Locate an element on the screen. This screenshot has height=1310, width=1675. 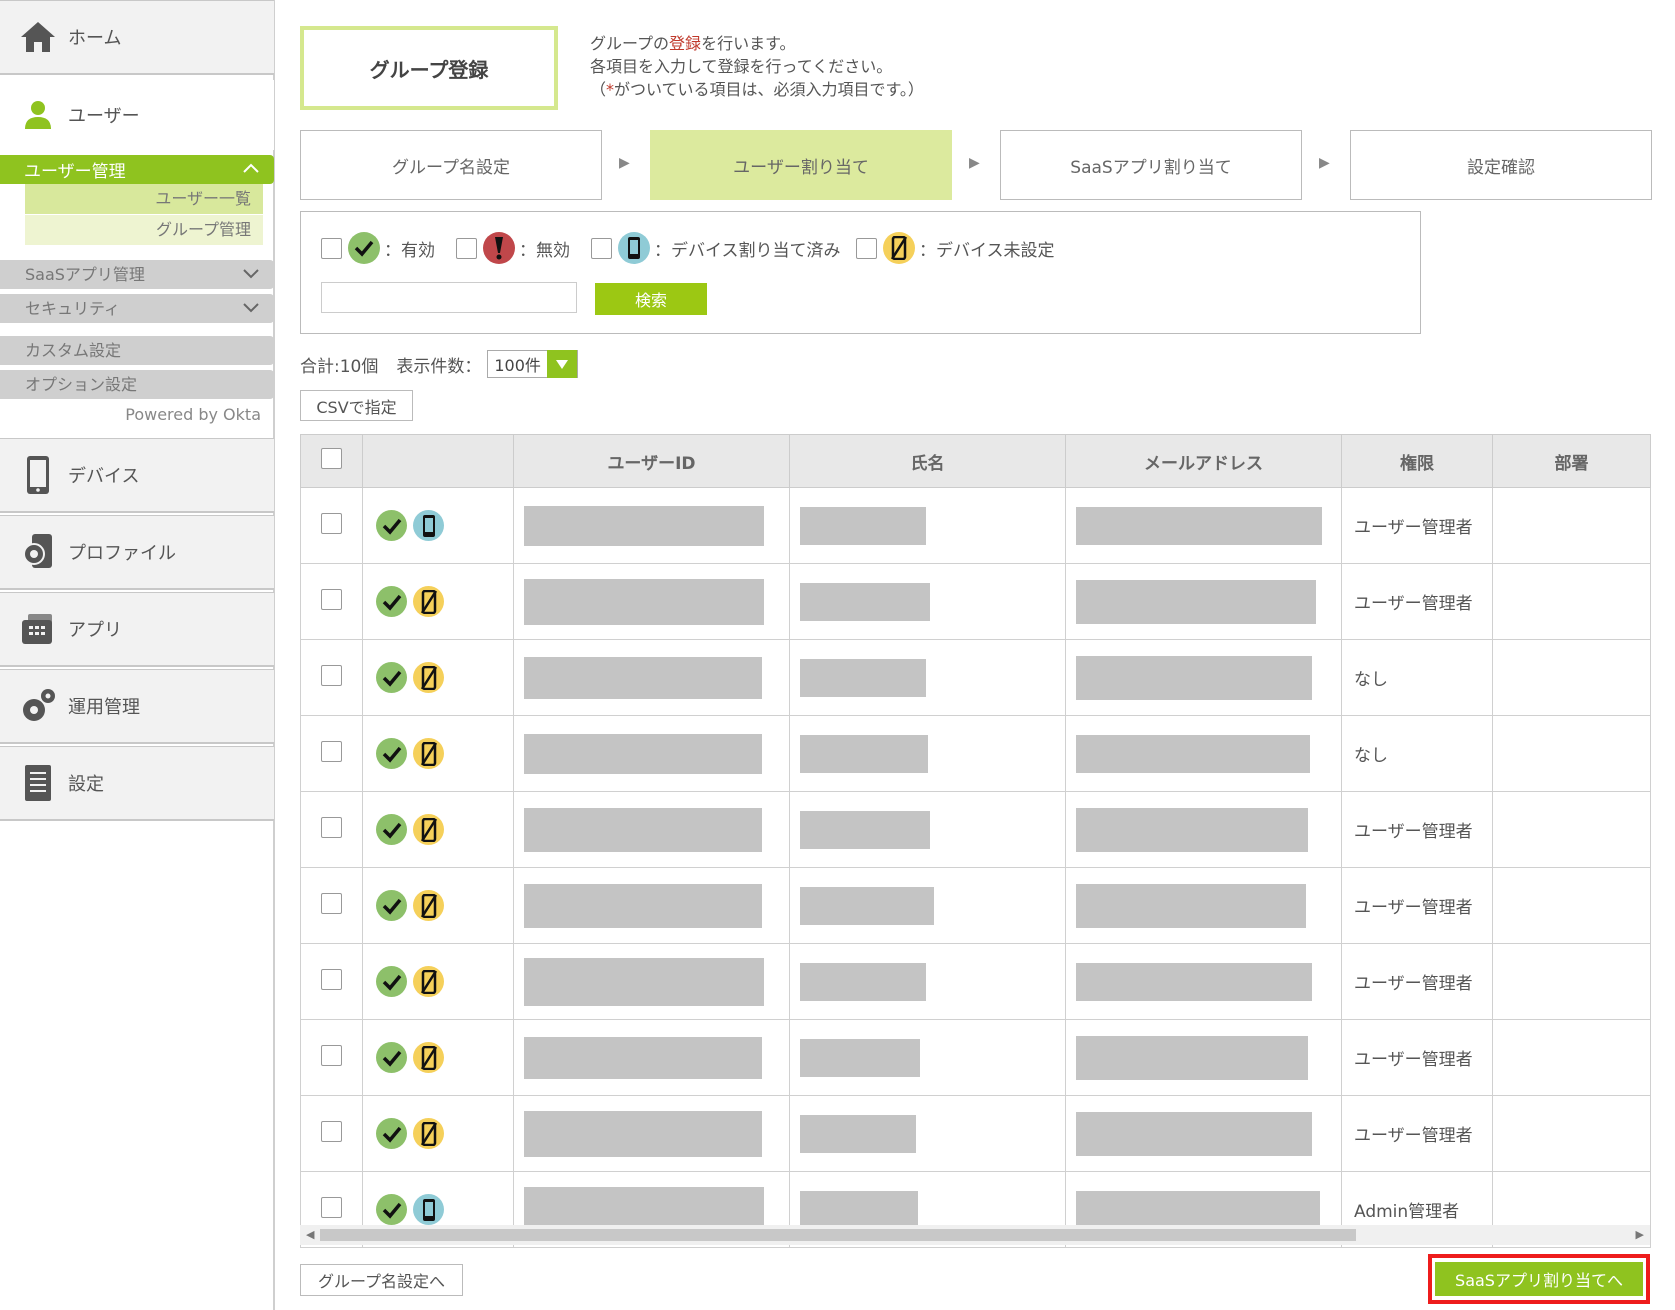
nav-saas-management: SaaSアプリ管理 is located at coordinates (137, 274).